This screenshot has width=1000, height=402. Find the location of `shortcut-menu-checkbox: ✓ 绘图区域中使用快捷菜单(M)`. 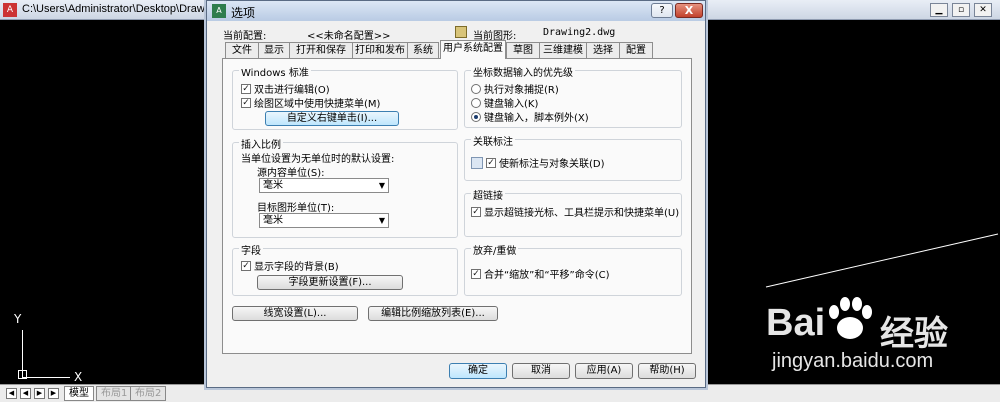

shortcut-menu-checkbox: ✓ 绘图区域中使用快捷菜单(M) is located at coordinates (310, 102).